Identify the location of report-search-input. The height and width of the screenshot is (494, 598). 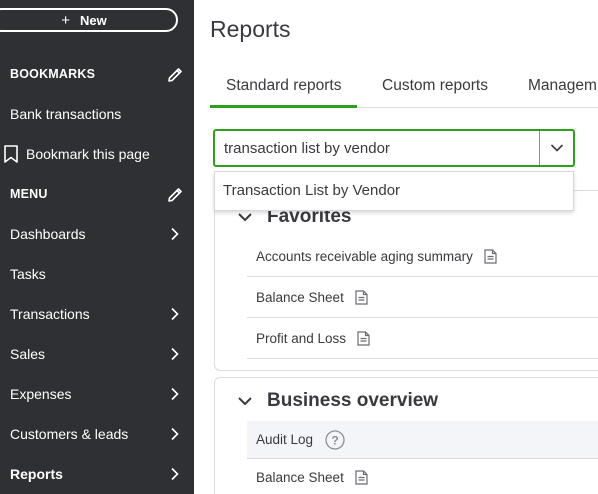
(377, 148).